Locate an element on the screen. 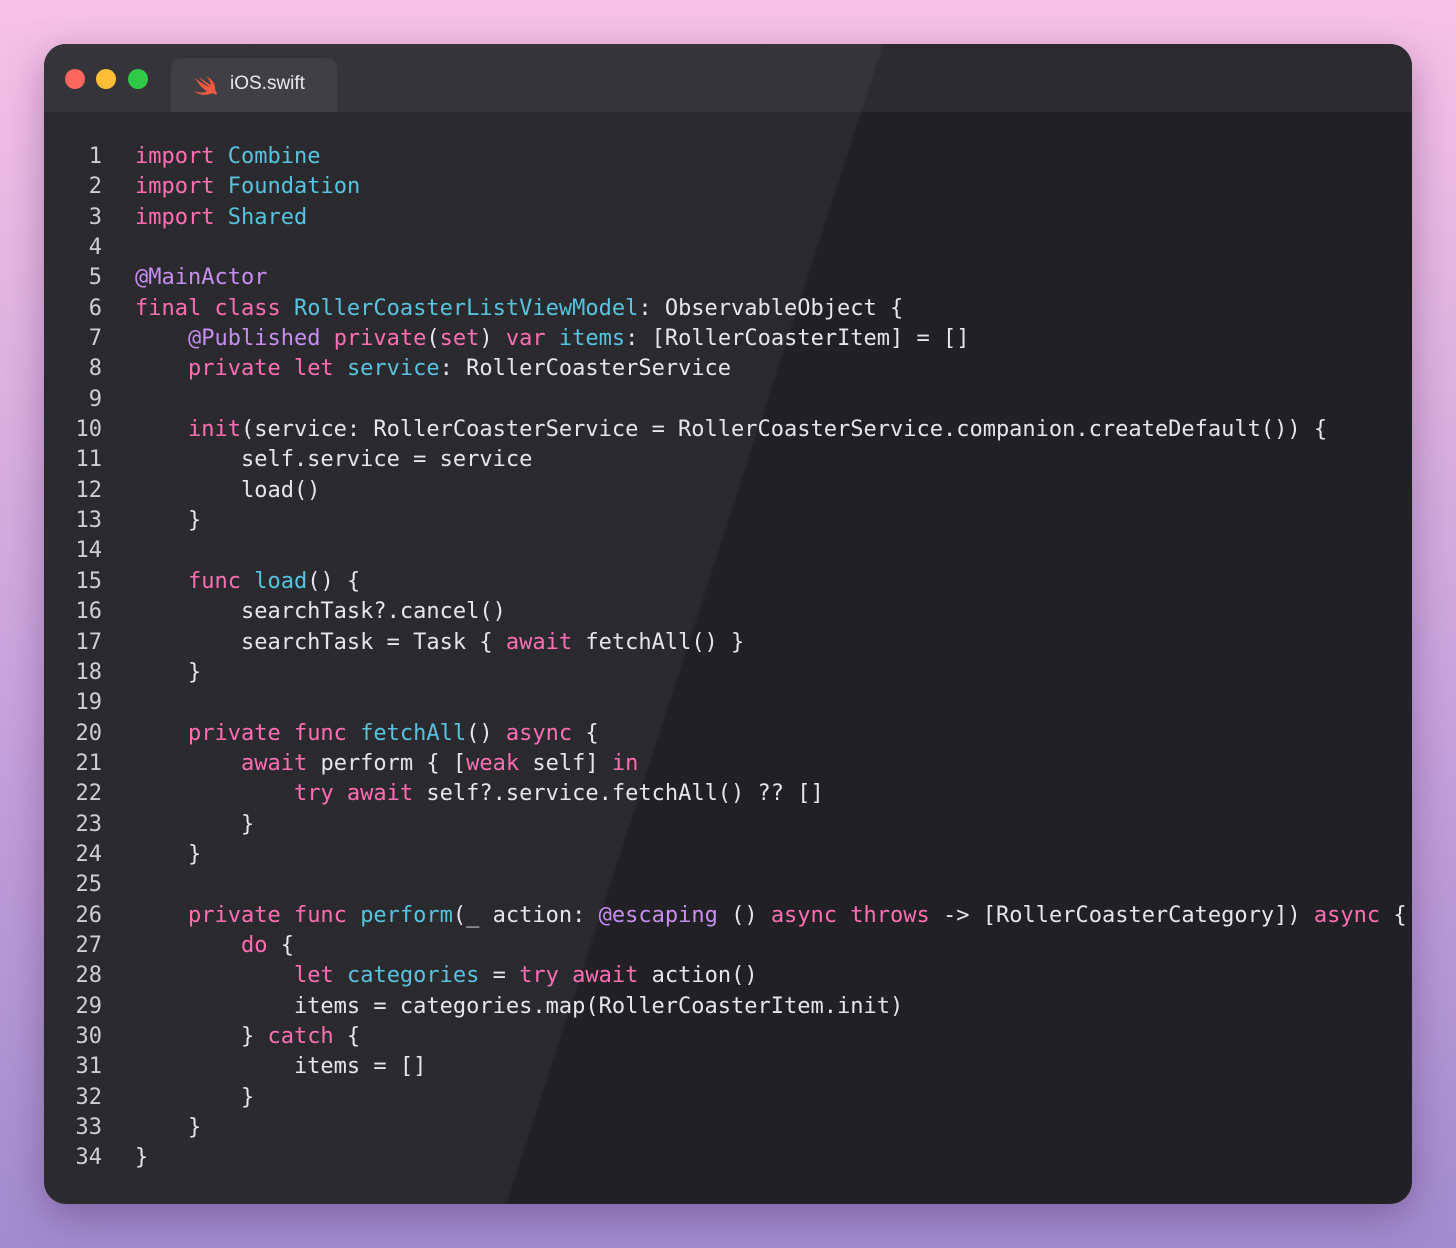 Image resolution: width=1456 pixels, height=1248 pixels. line-number: 30 is located at coordinates (89, 1036).